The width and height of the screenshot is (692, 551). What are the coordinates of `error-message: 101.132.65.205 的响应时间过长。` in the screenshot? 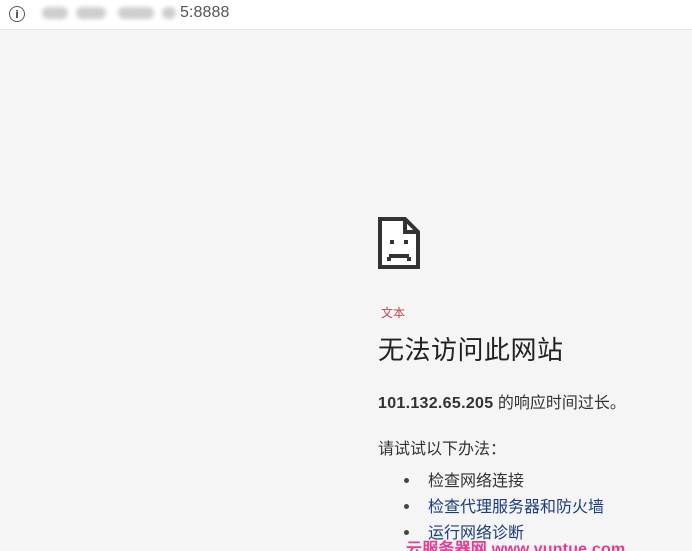 It's located at (502, 401).